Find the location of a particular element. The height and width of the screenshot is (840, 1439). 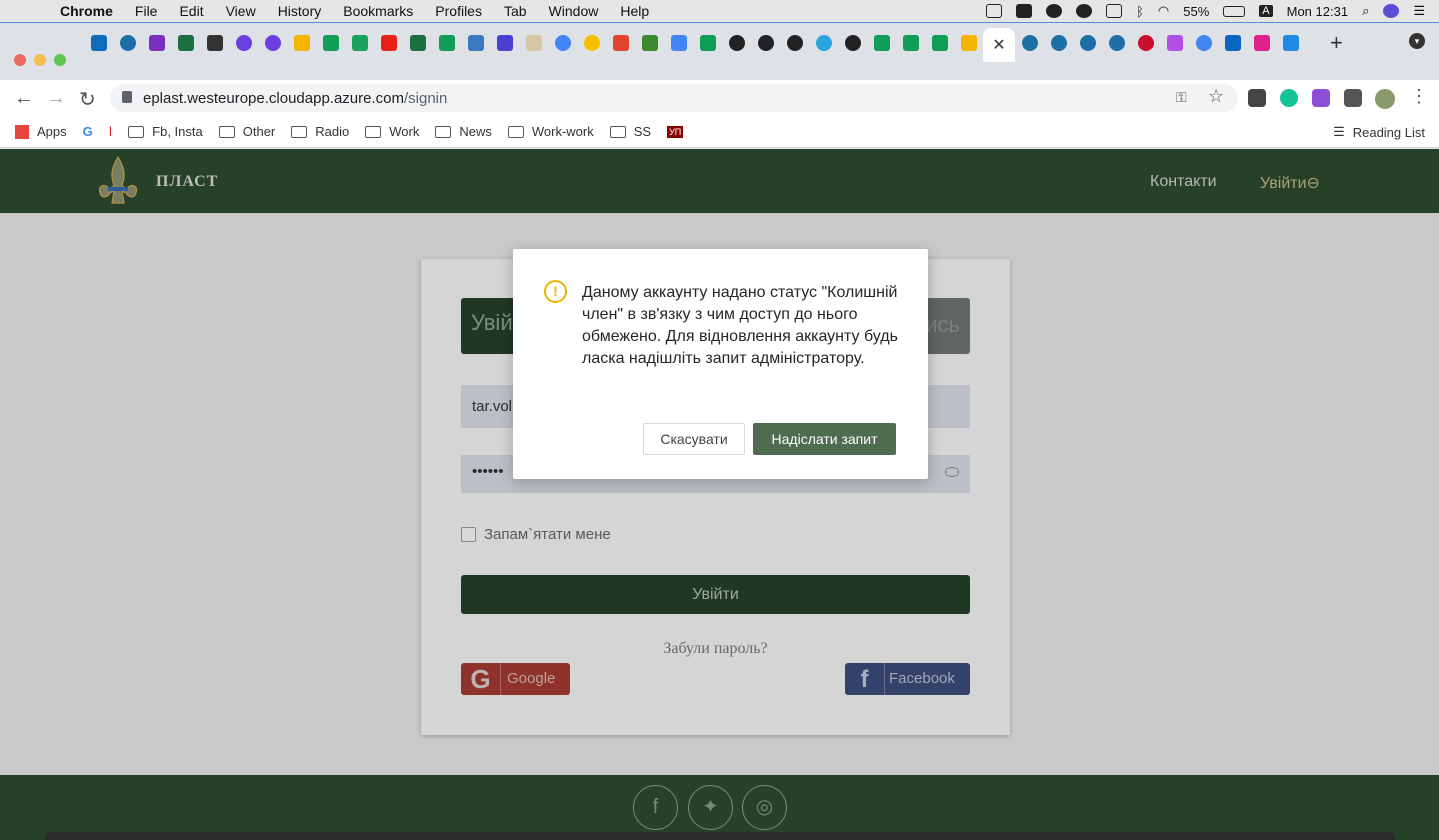

grammarly-icon is located at coordinates (1289, 98).